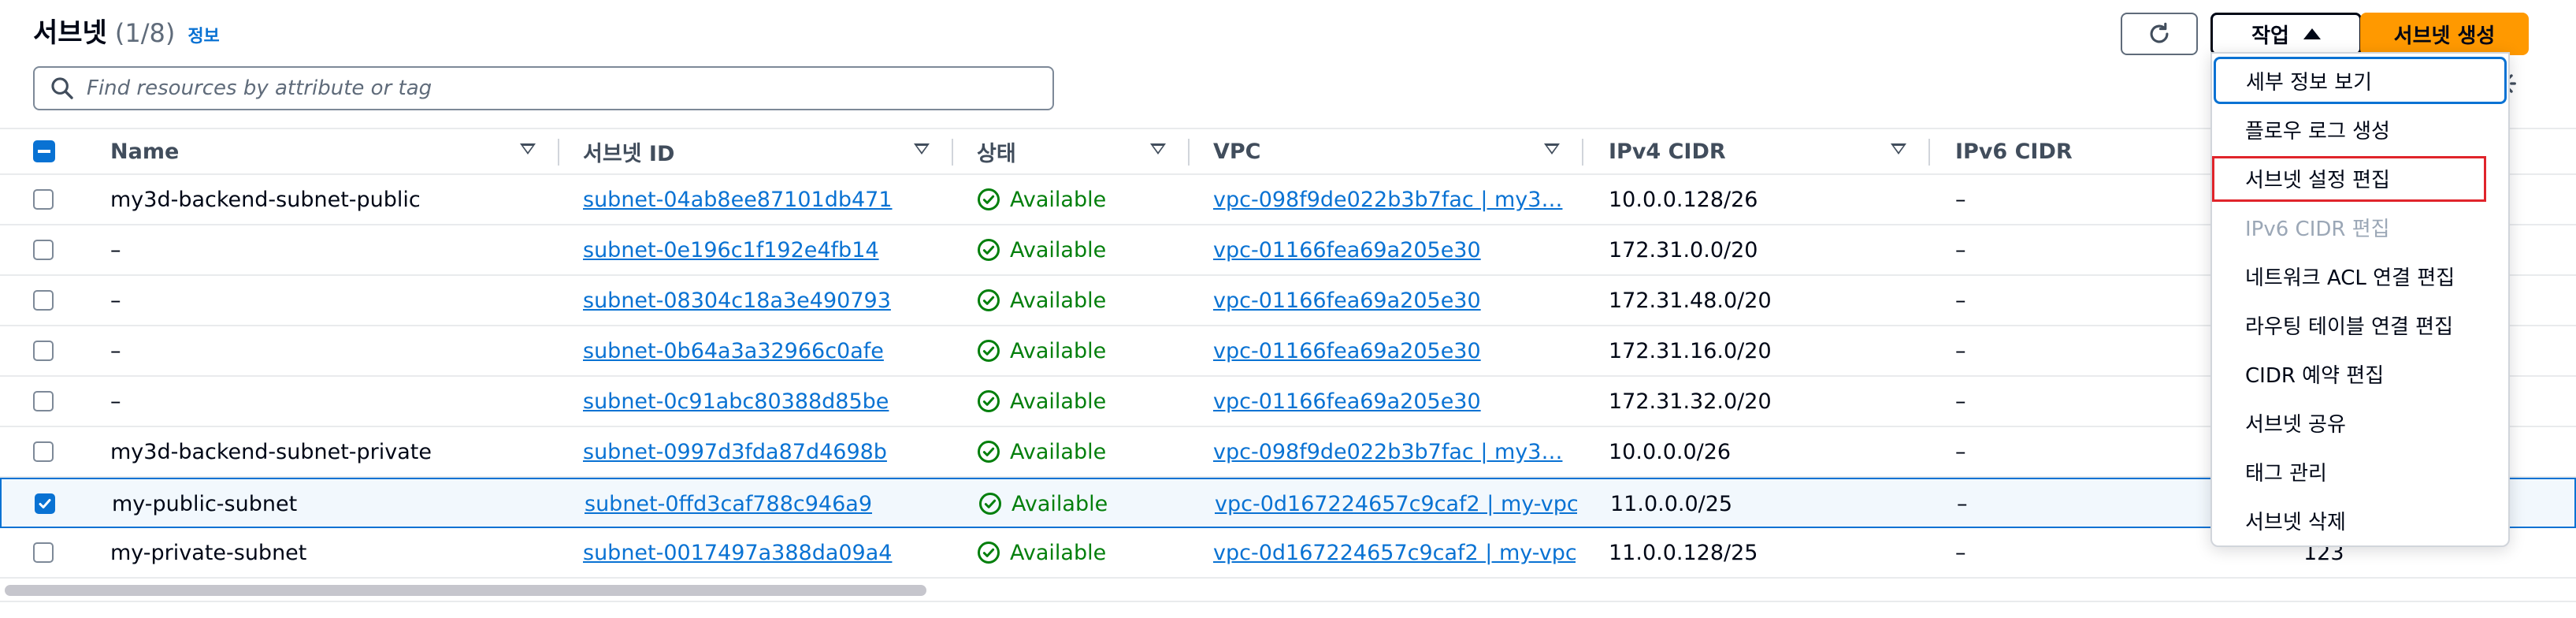  Describe the element at coordinates (2360, 80) in the screenshot. I see `menu-item: 세부 정보 보기` at that location.